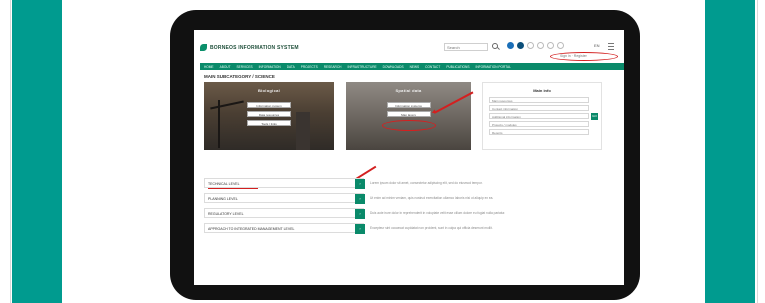 The width and height of the screenshot is (765, 303). Describe the element at coordinates (550, 45) in the screenshot. I see `notification-icon` at that location.